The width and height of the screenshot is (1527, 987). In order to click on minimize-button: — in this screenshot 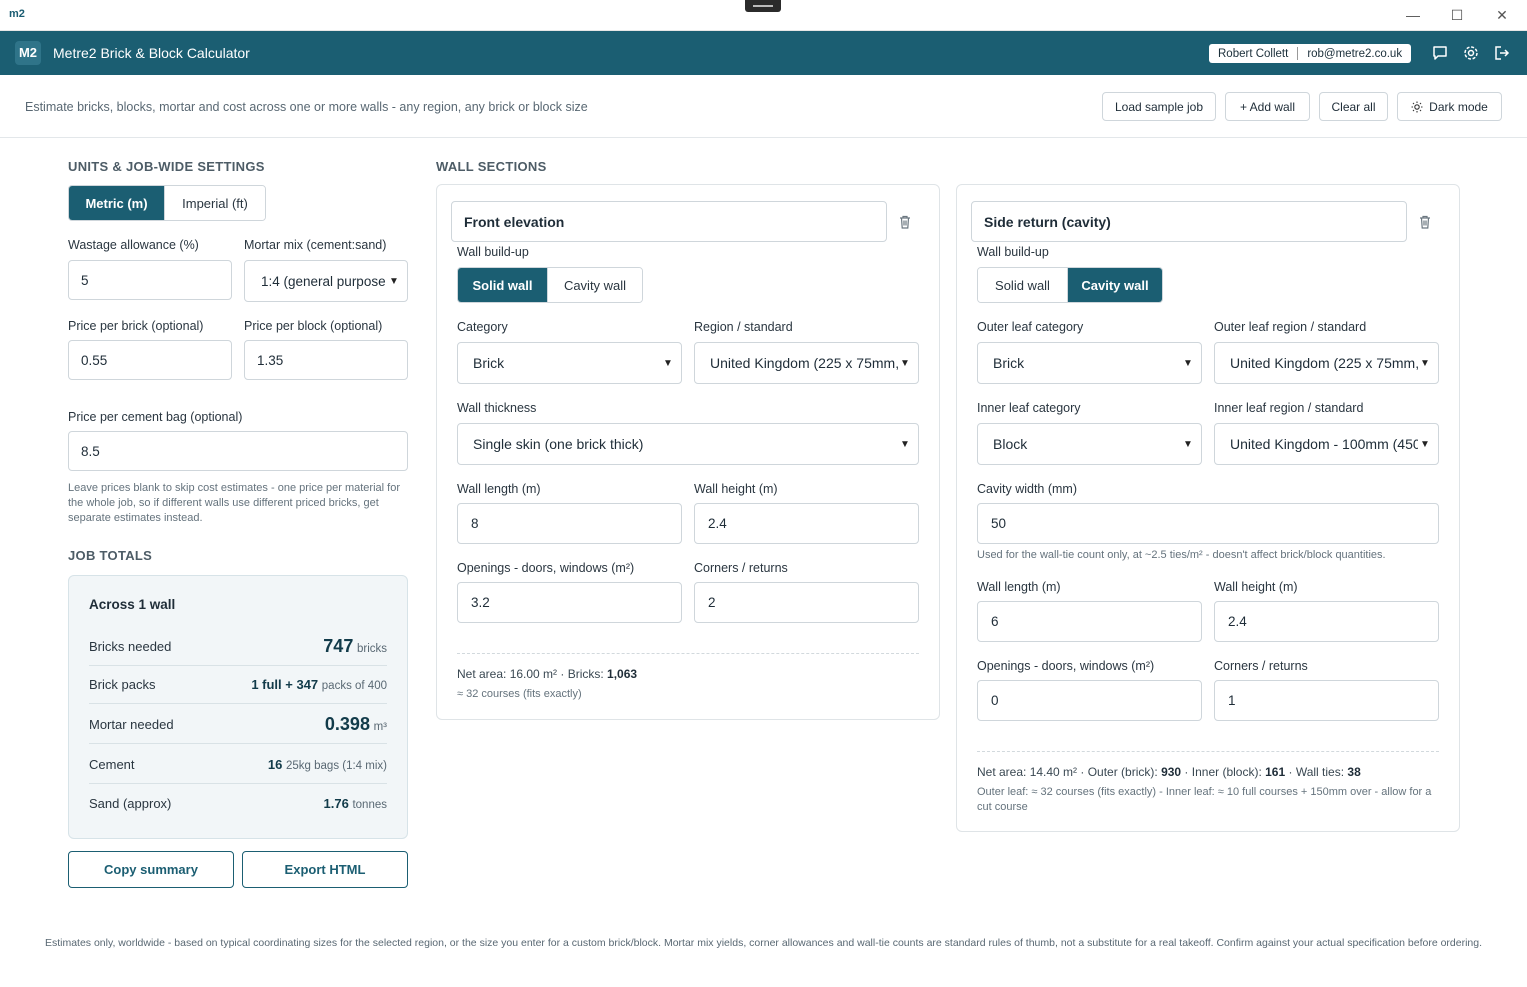, I will do `click(1413, 15)`.